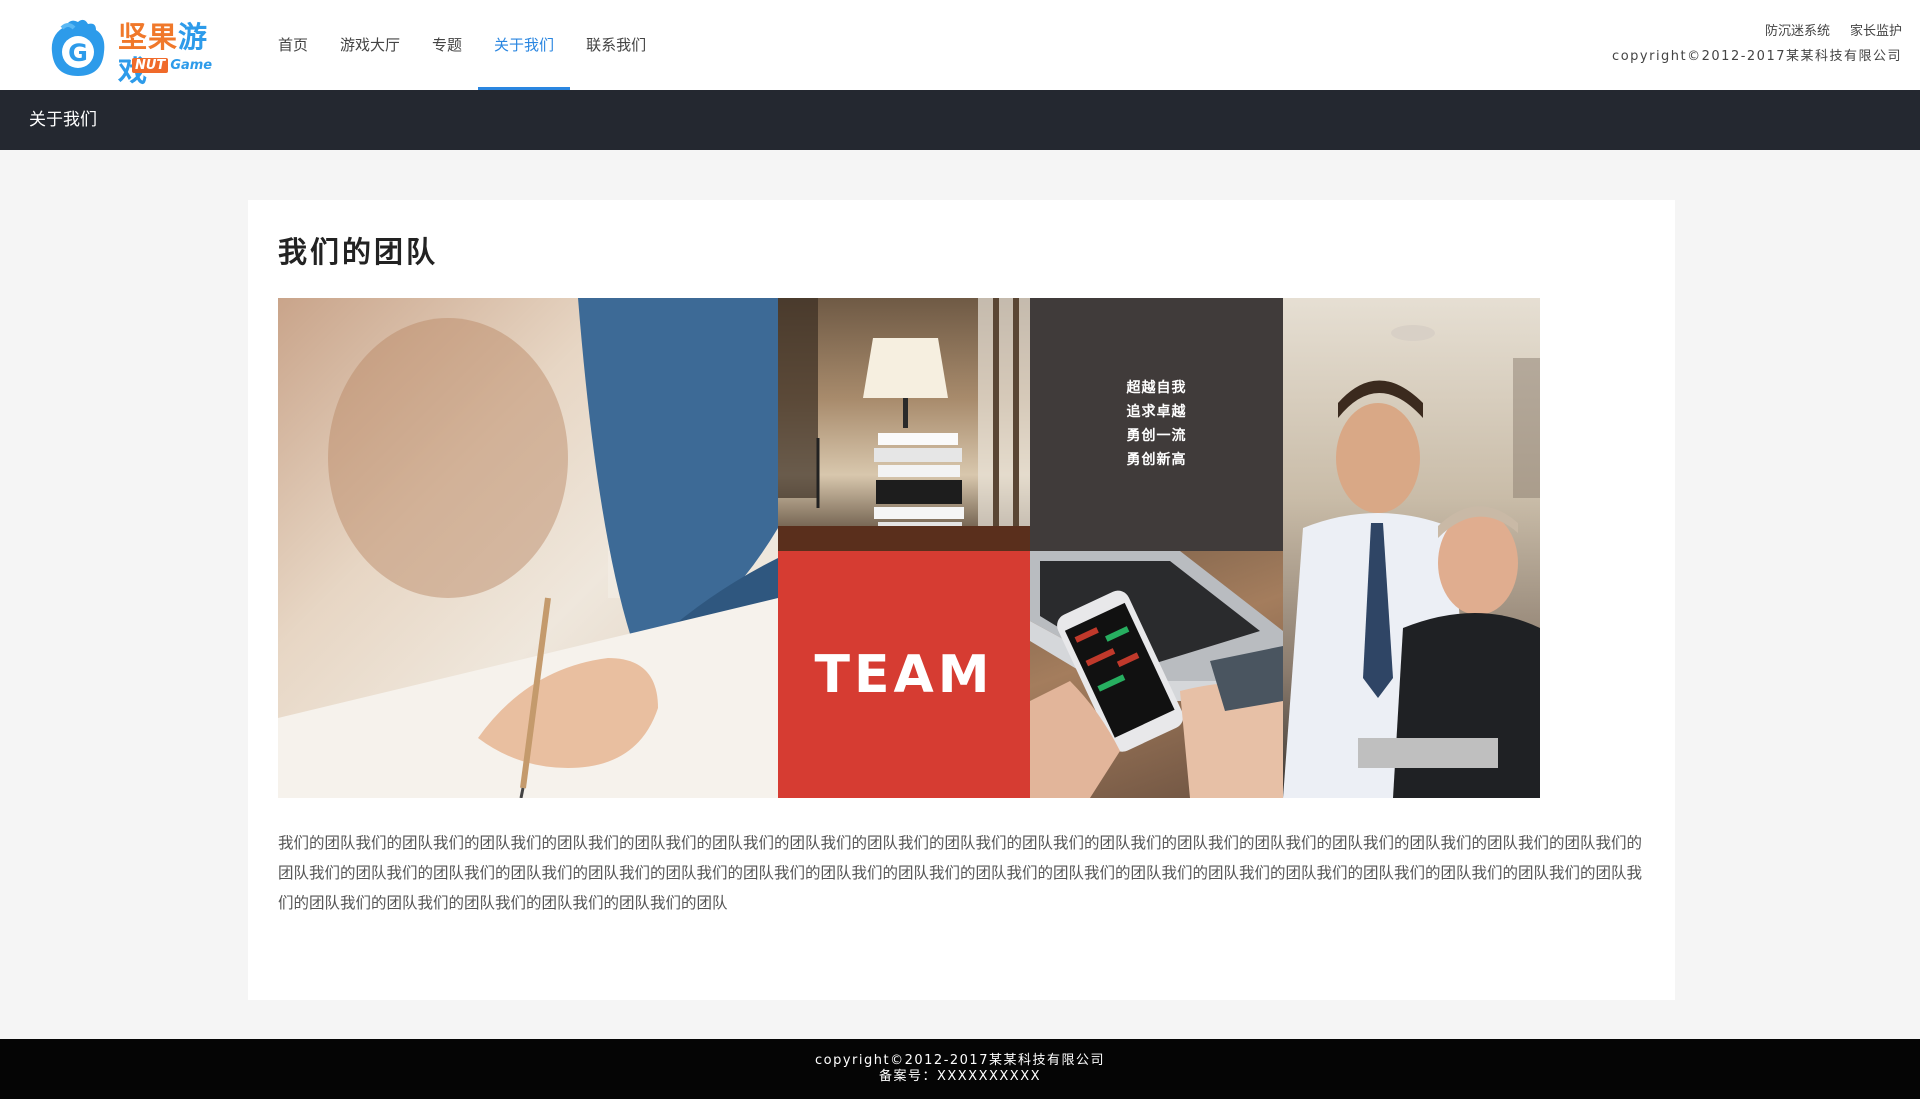  Describe the element at coordinates (1757, 56) in the screenshot. I see `header-copyright: copyright©2012-2017某某科技有限公司` at that location.